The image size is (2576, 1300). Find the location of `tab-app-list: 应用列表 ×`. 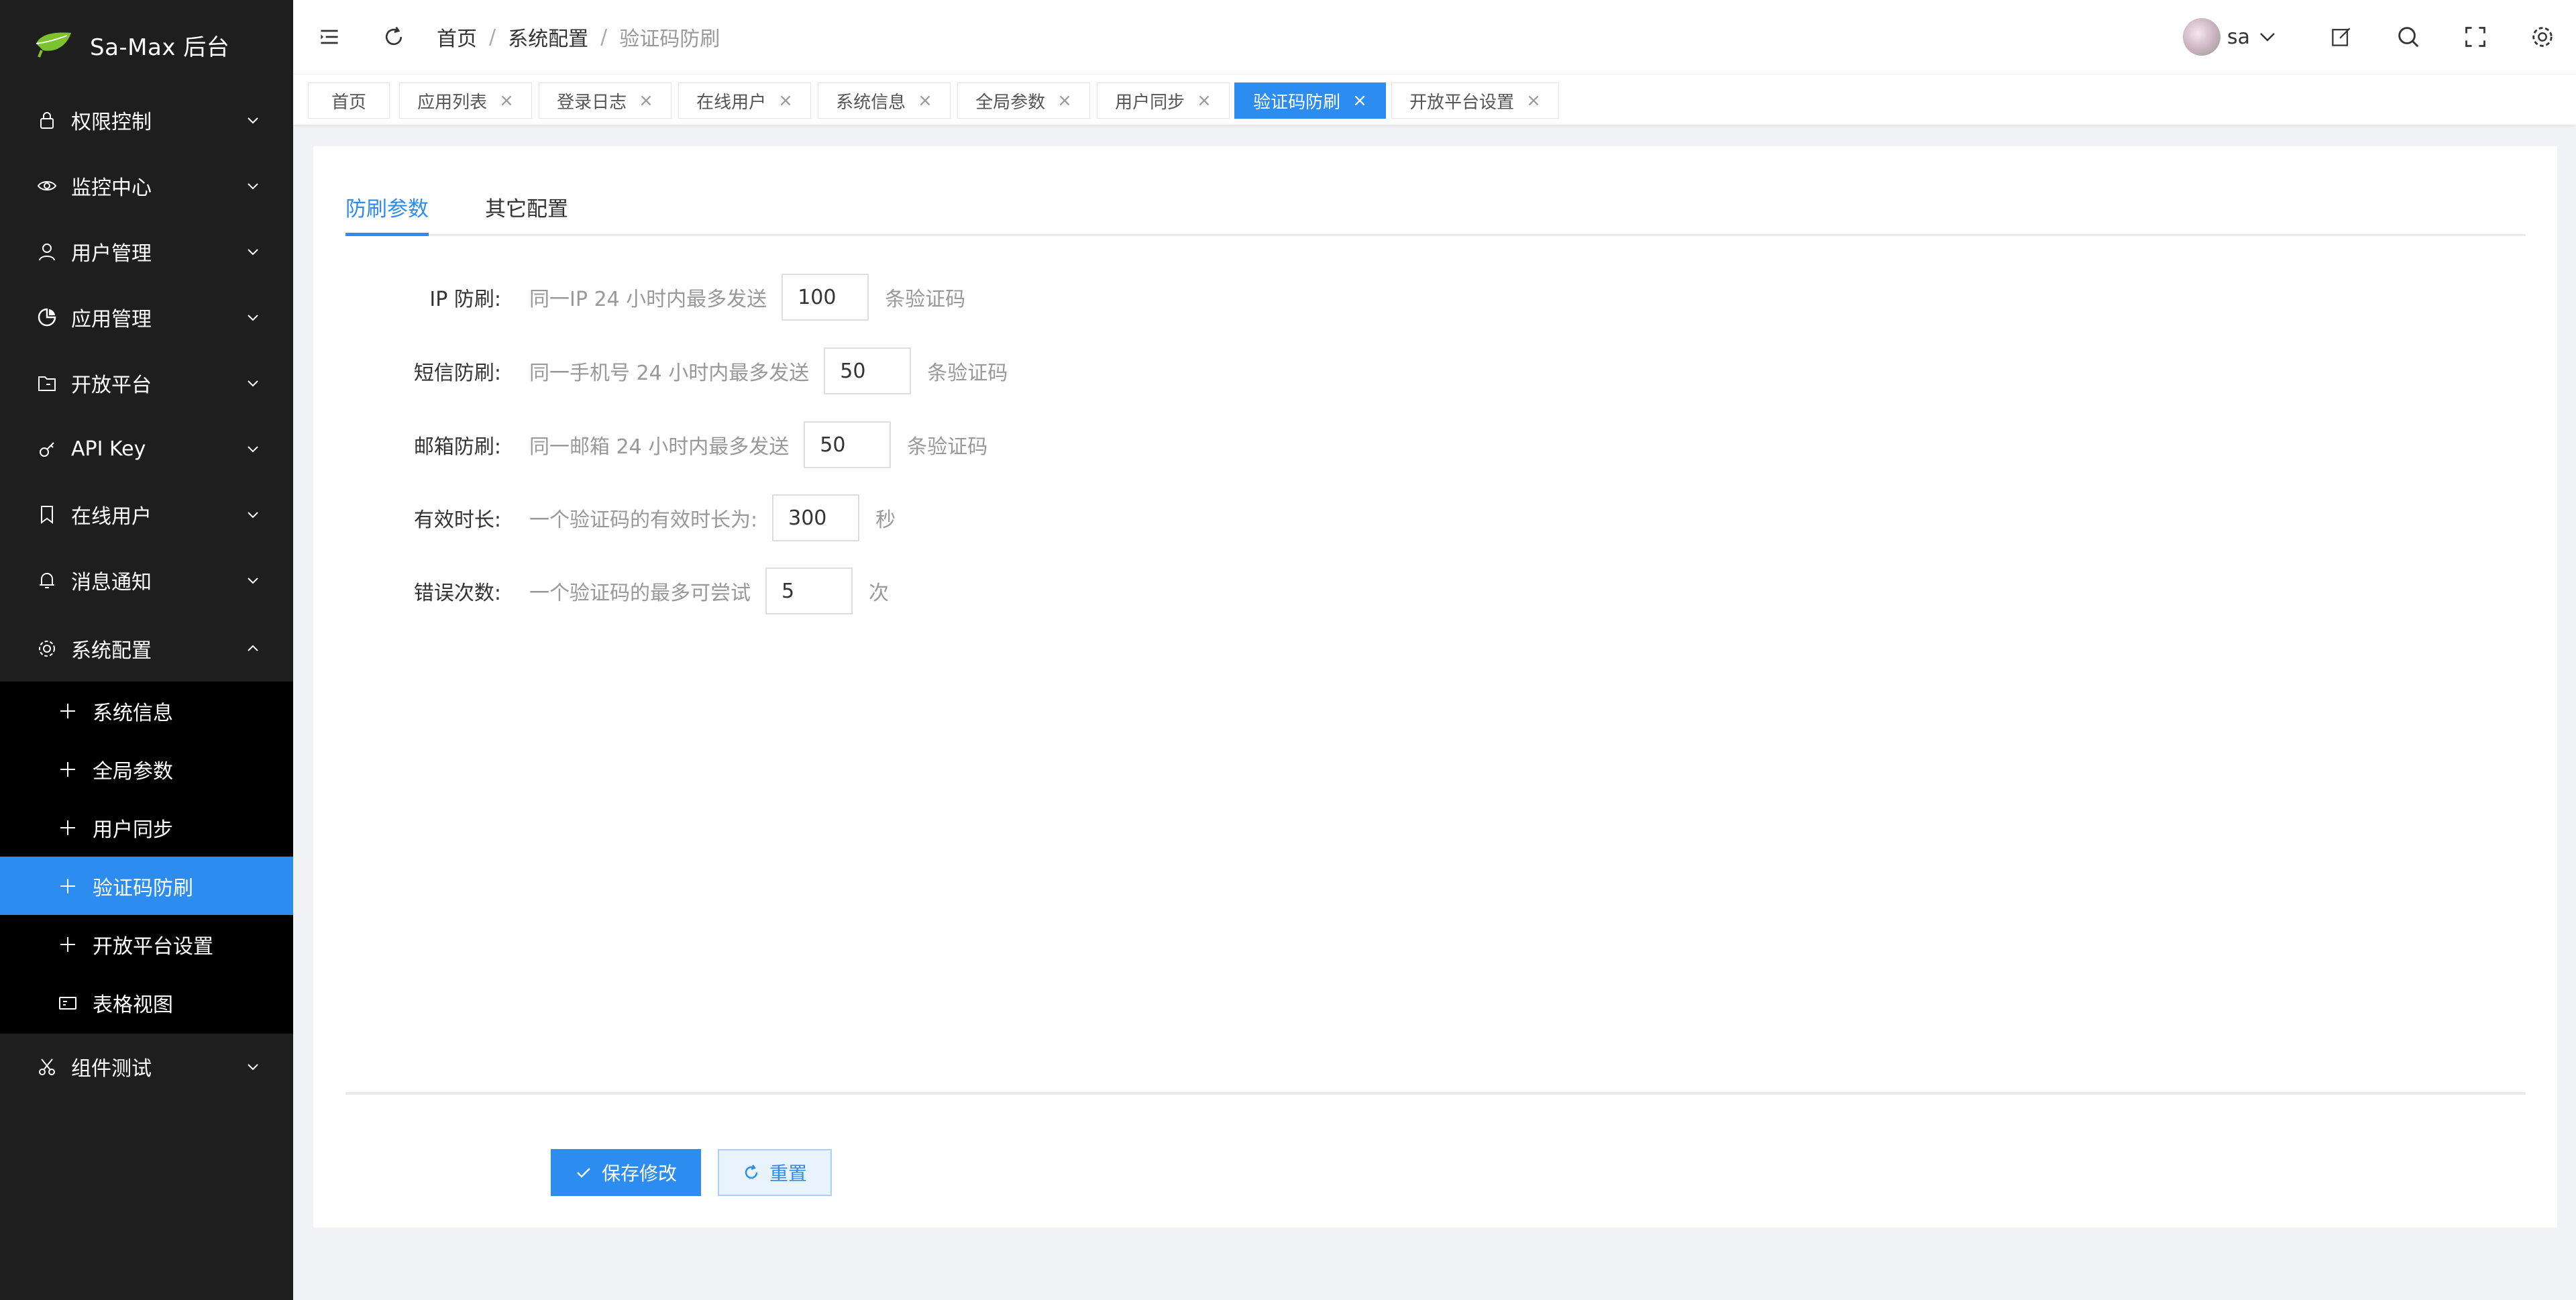

tab-app-list: 应用列表 × is located at coordinates (465, 101).